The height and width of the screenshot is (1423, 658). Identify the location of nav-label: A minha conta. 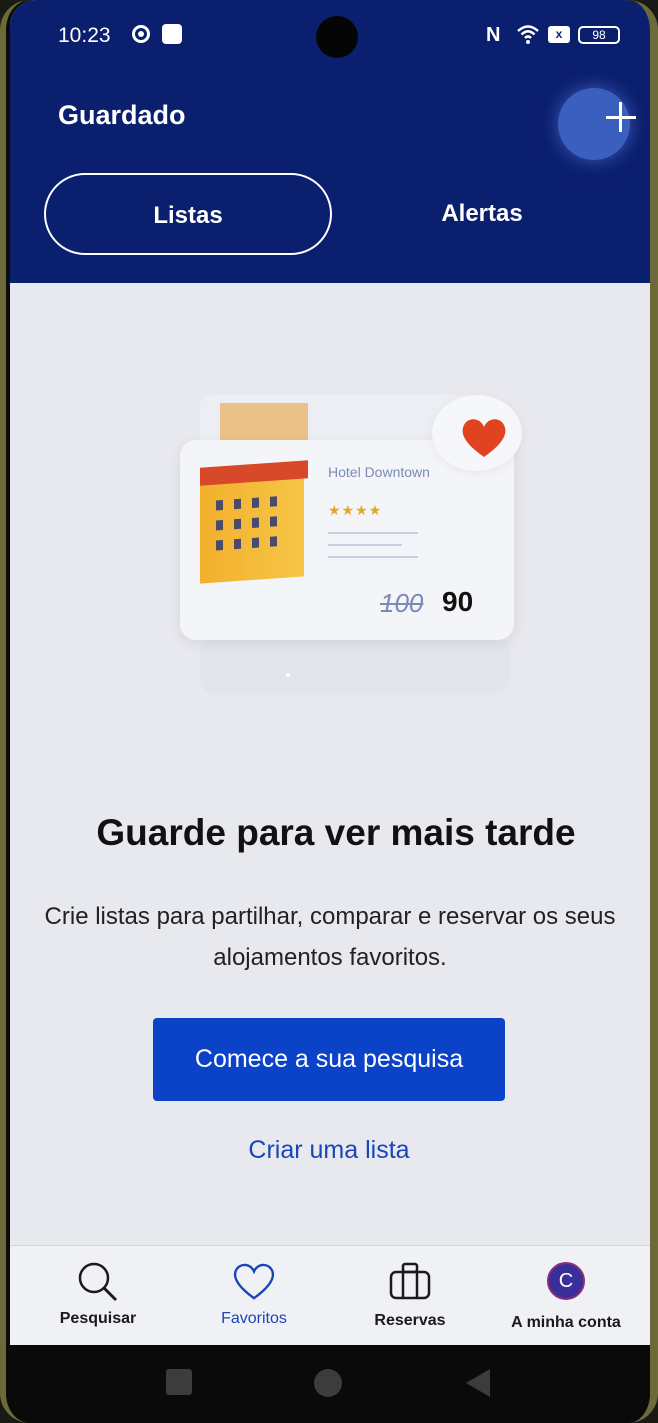
(566, 1322).